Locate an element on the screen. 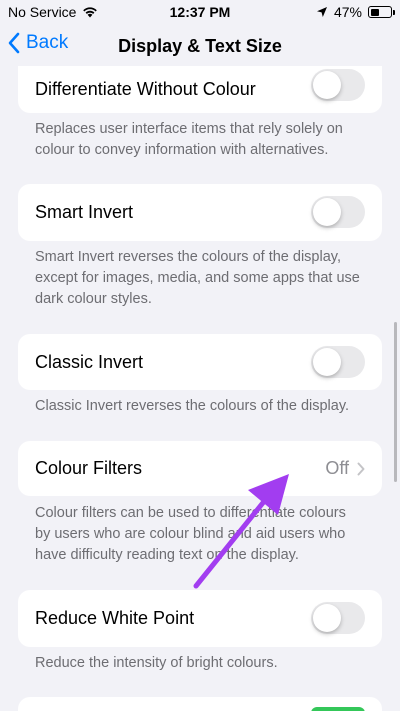 Image resolution: width=400 pixels, height=711 pixels. partial-toggle is located at coordinates (338, 709).